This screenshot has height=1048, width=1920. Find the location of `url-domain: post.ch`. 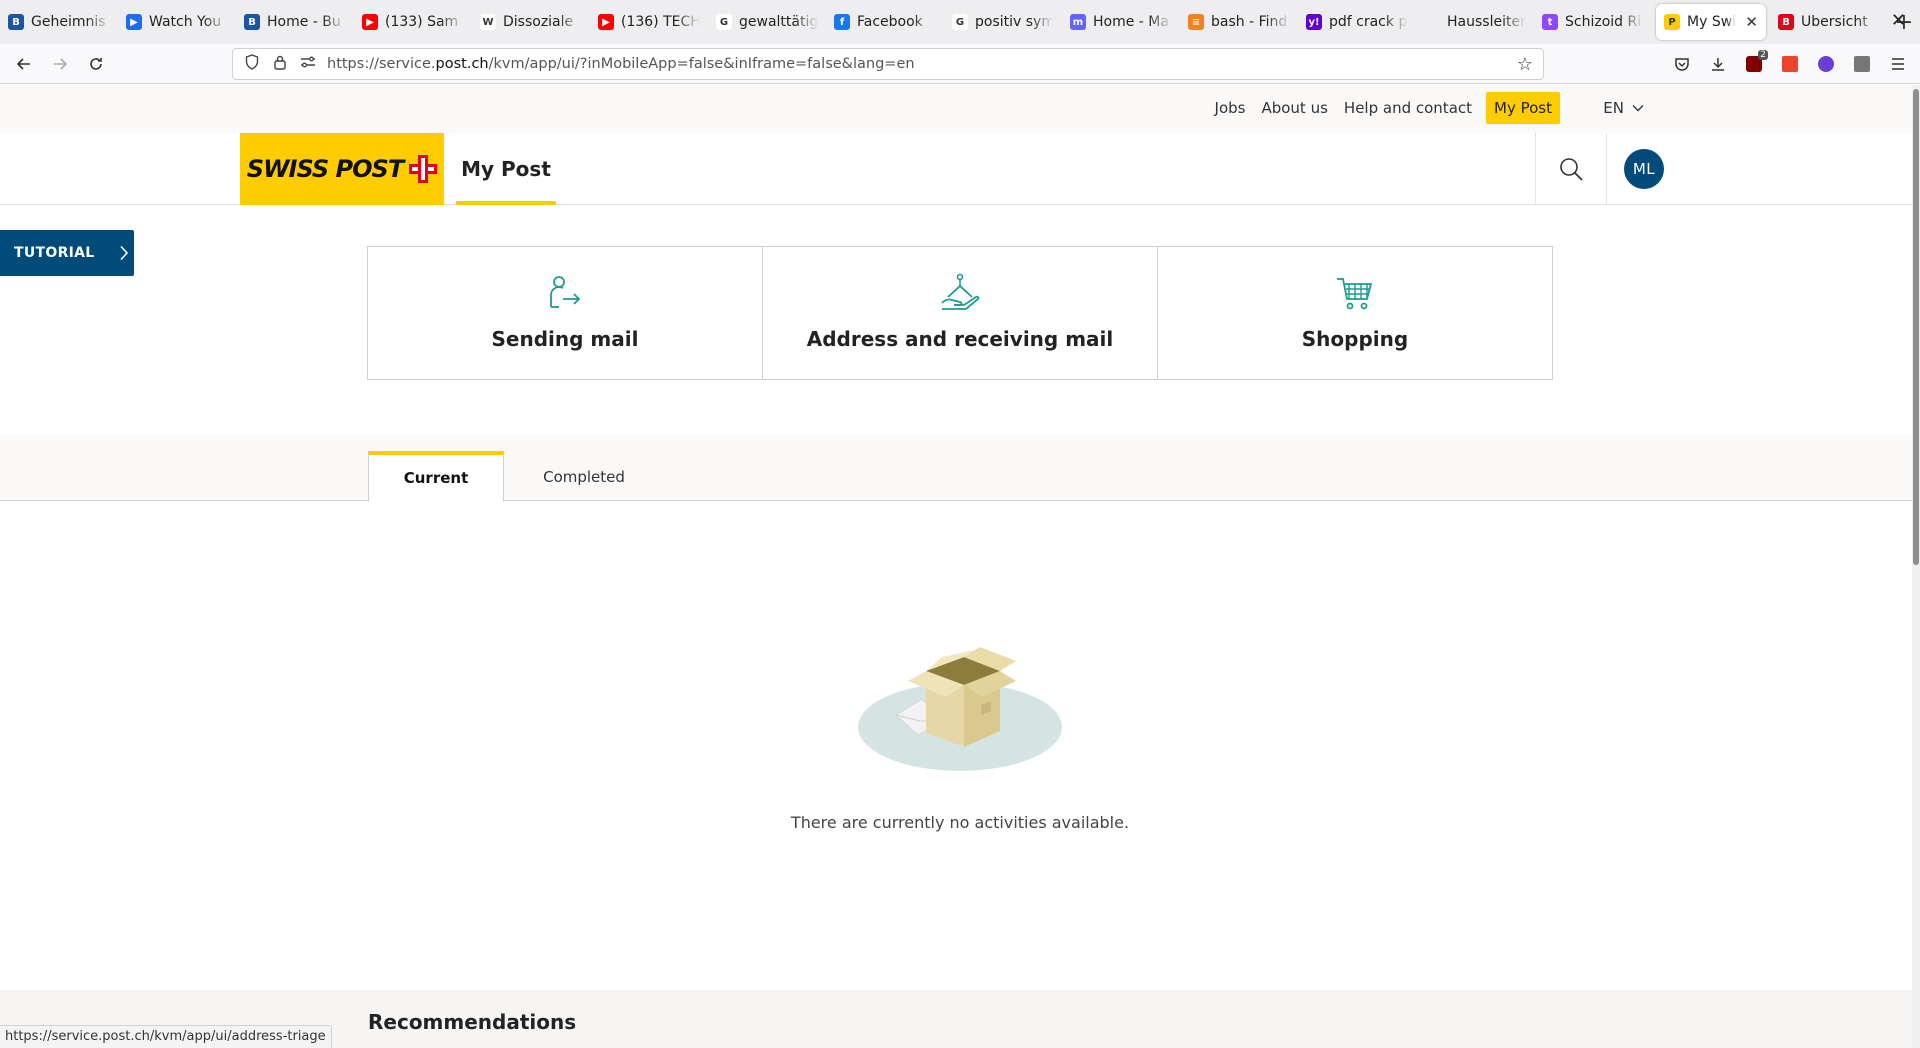

url-domain: post.ch is located at coordinates (462, 64).